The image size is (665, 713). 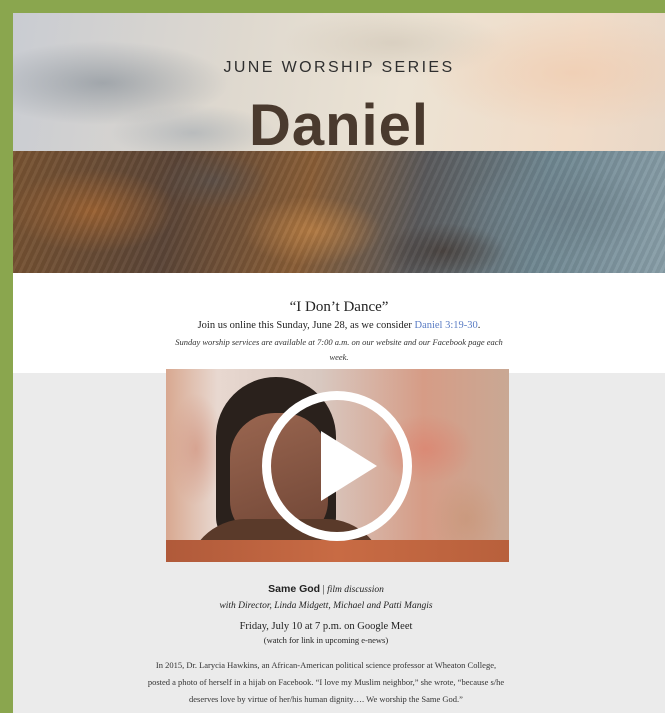 What do you see at coordinates (326, 589) in the screenshot?
I see `film-title-line: Same God | film discussion` at bounding box center [326, 589].